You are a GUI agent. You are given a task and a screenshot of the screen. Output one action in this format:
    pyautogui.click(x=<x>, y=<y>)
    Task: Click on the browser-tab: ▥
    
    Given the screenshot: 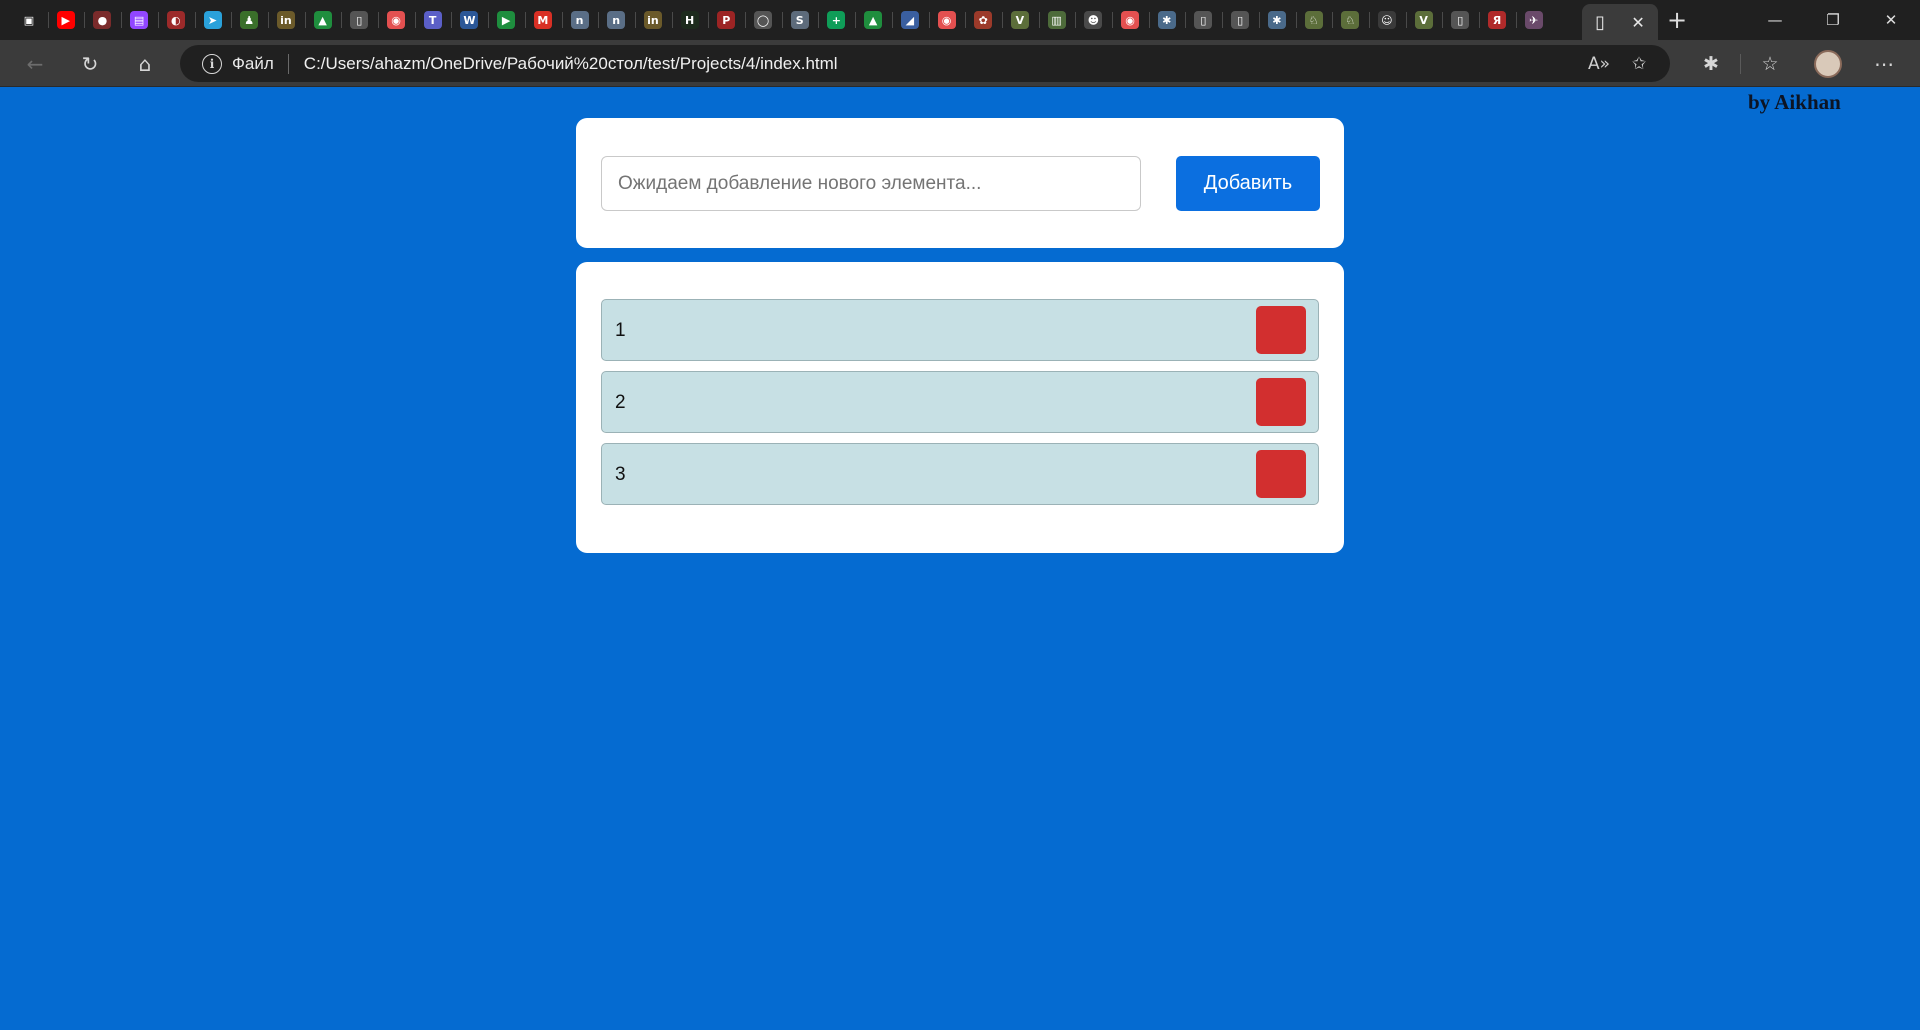 What is the action you would take?
    pyautogui.click(x=1057, y=20)
    